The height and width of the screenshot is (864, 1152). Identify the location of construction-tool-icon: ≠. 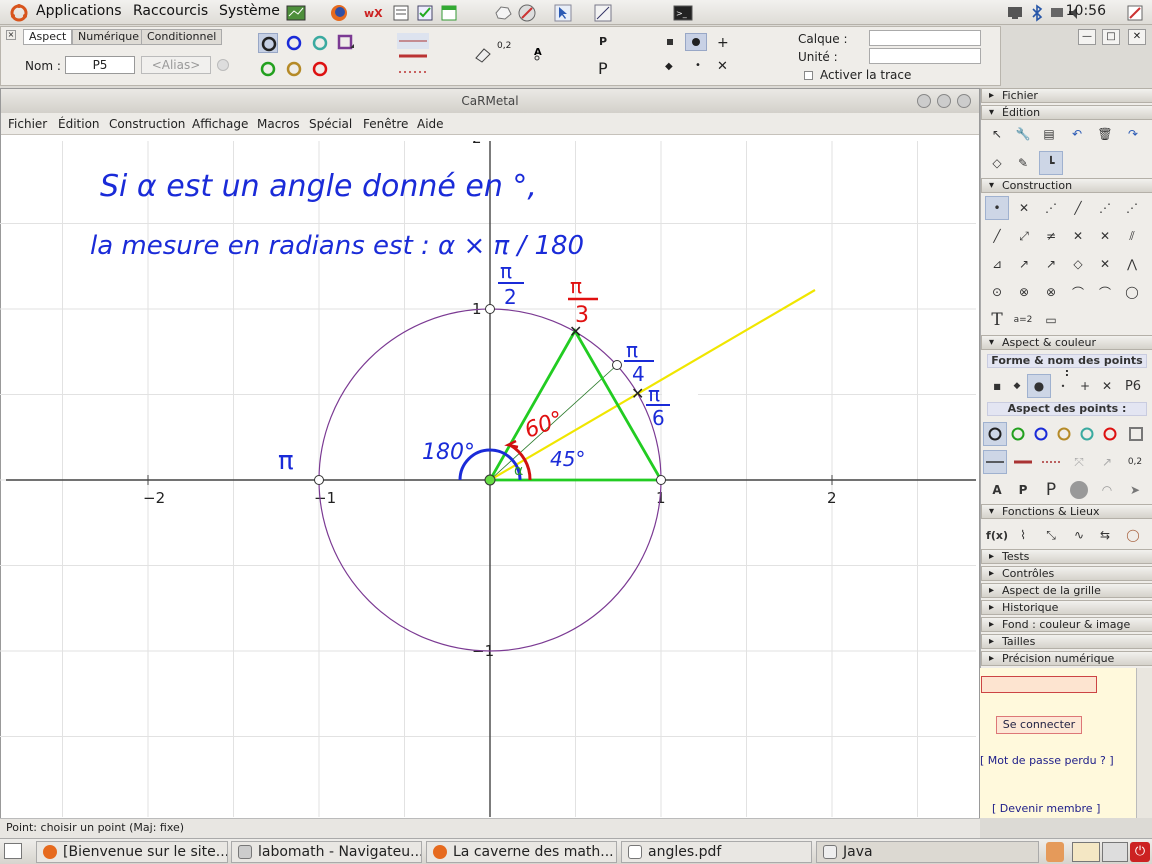
(1051, 236).